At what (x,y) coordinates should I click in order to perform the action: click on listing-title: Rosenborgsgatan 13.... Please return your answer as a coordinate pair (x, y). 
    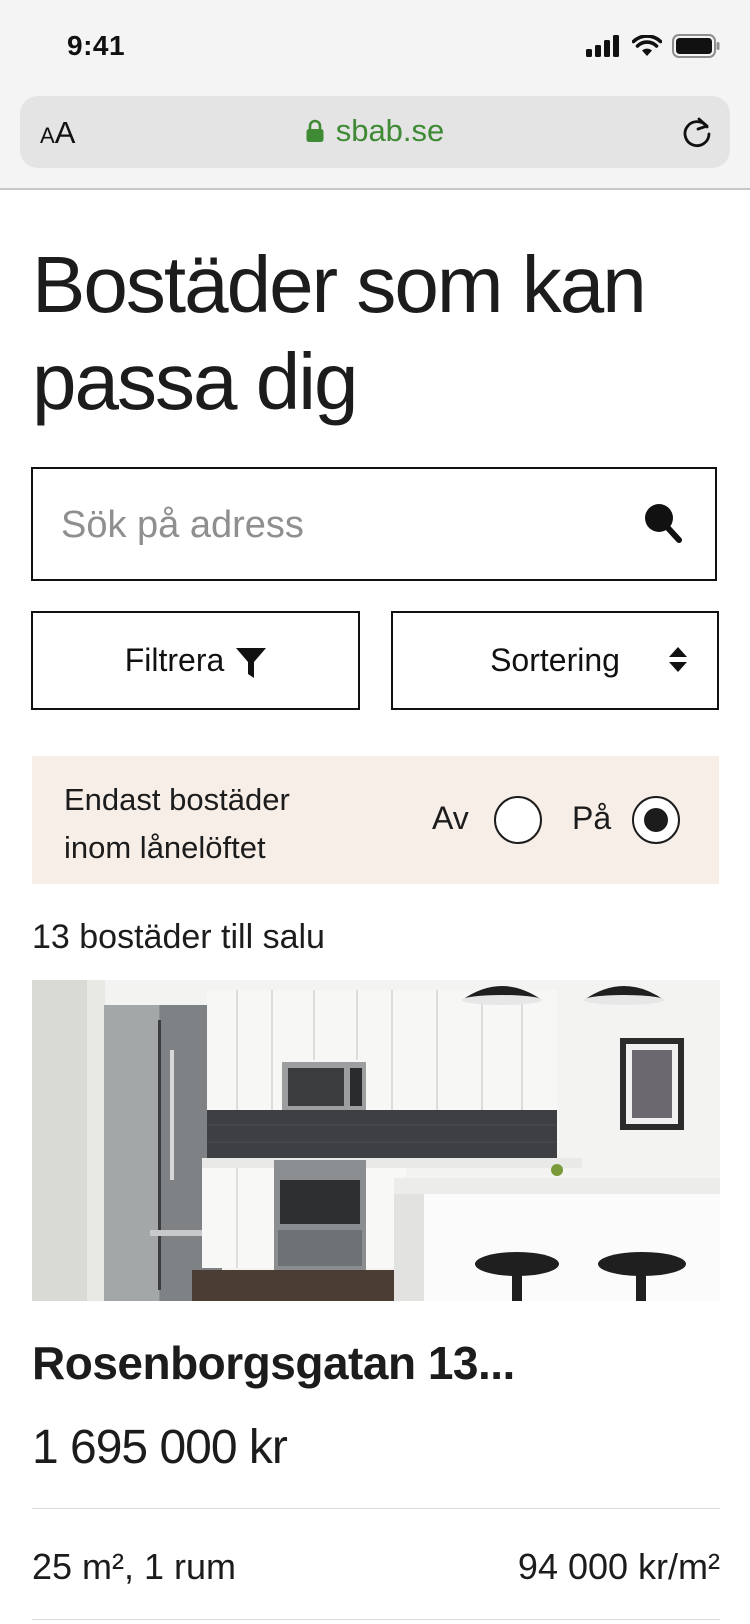
    Looking at the image, I should click on (273, 1363).